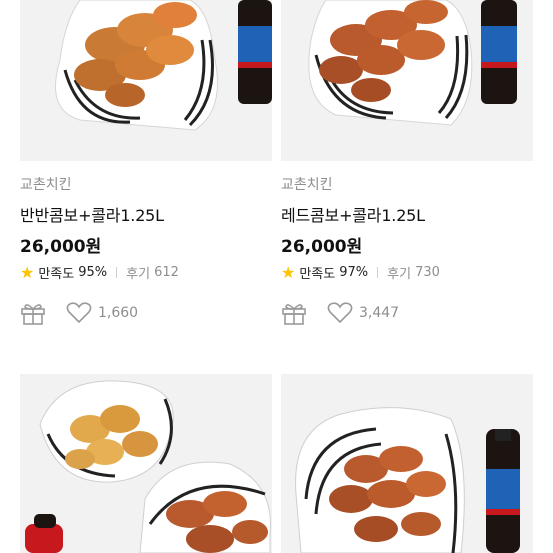 The width and height of the screenshot is (553, 553). I want to click on like-count: 1,660, so click(118, 313).